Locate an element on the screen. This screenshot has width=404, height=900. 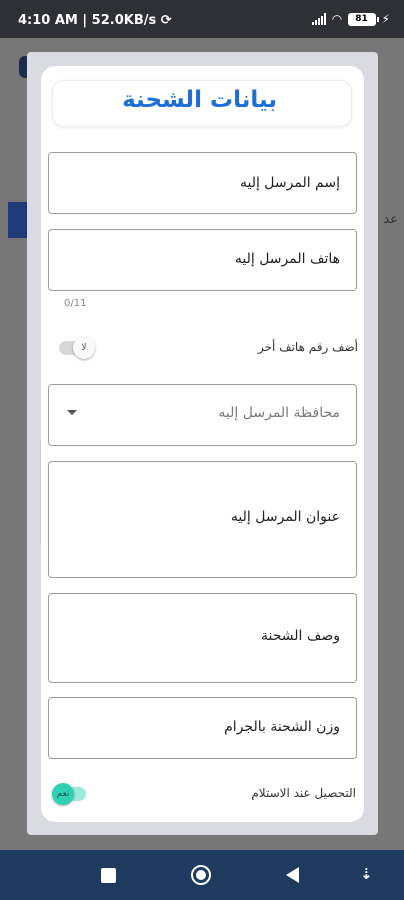
background-button is located at coordinates (18, 220).